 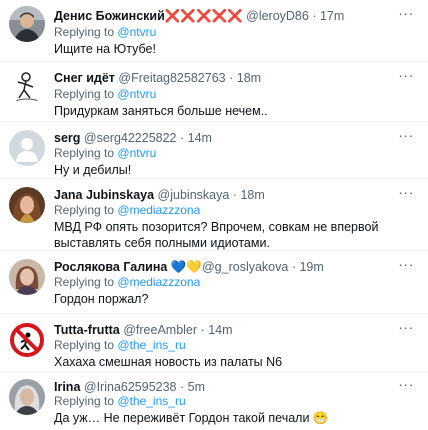 What do you see at coordinates (168, 362) in the screenshot?
I see `tweet-text: Хахаха смешная новость из палаты N6` at bounding box center [168, 362].